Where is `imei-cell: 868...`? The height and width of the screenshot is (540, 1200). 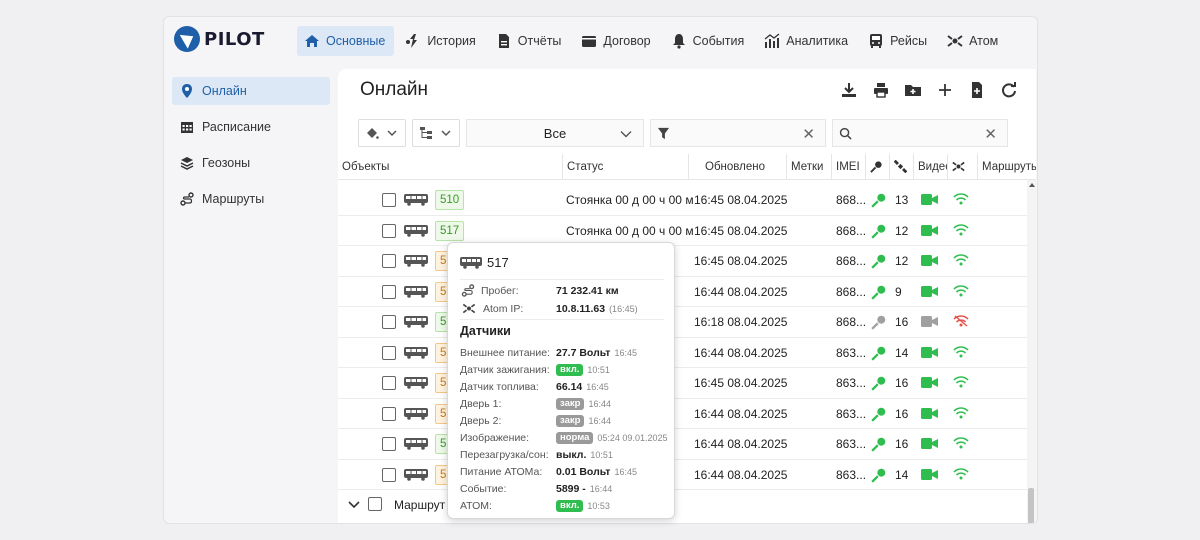
imei-cell: 868... is located at coordinates (851, 200).